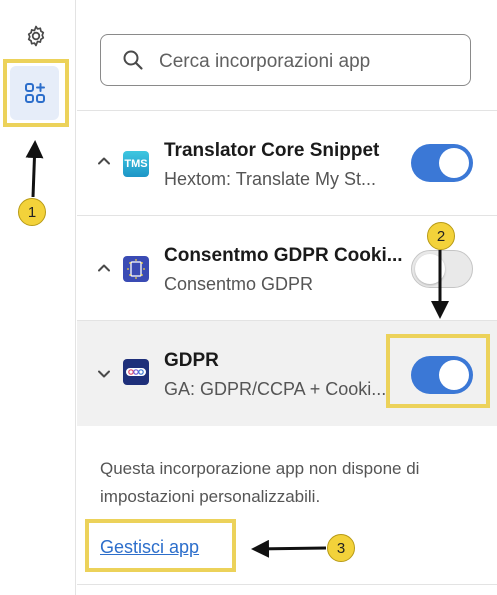  I want to click on gdpr-logo, so click(136, 372).